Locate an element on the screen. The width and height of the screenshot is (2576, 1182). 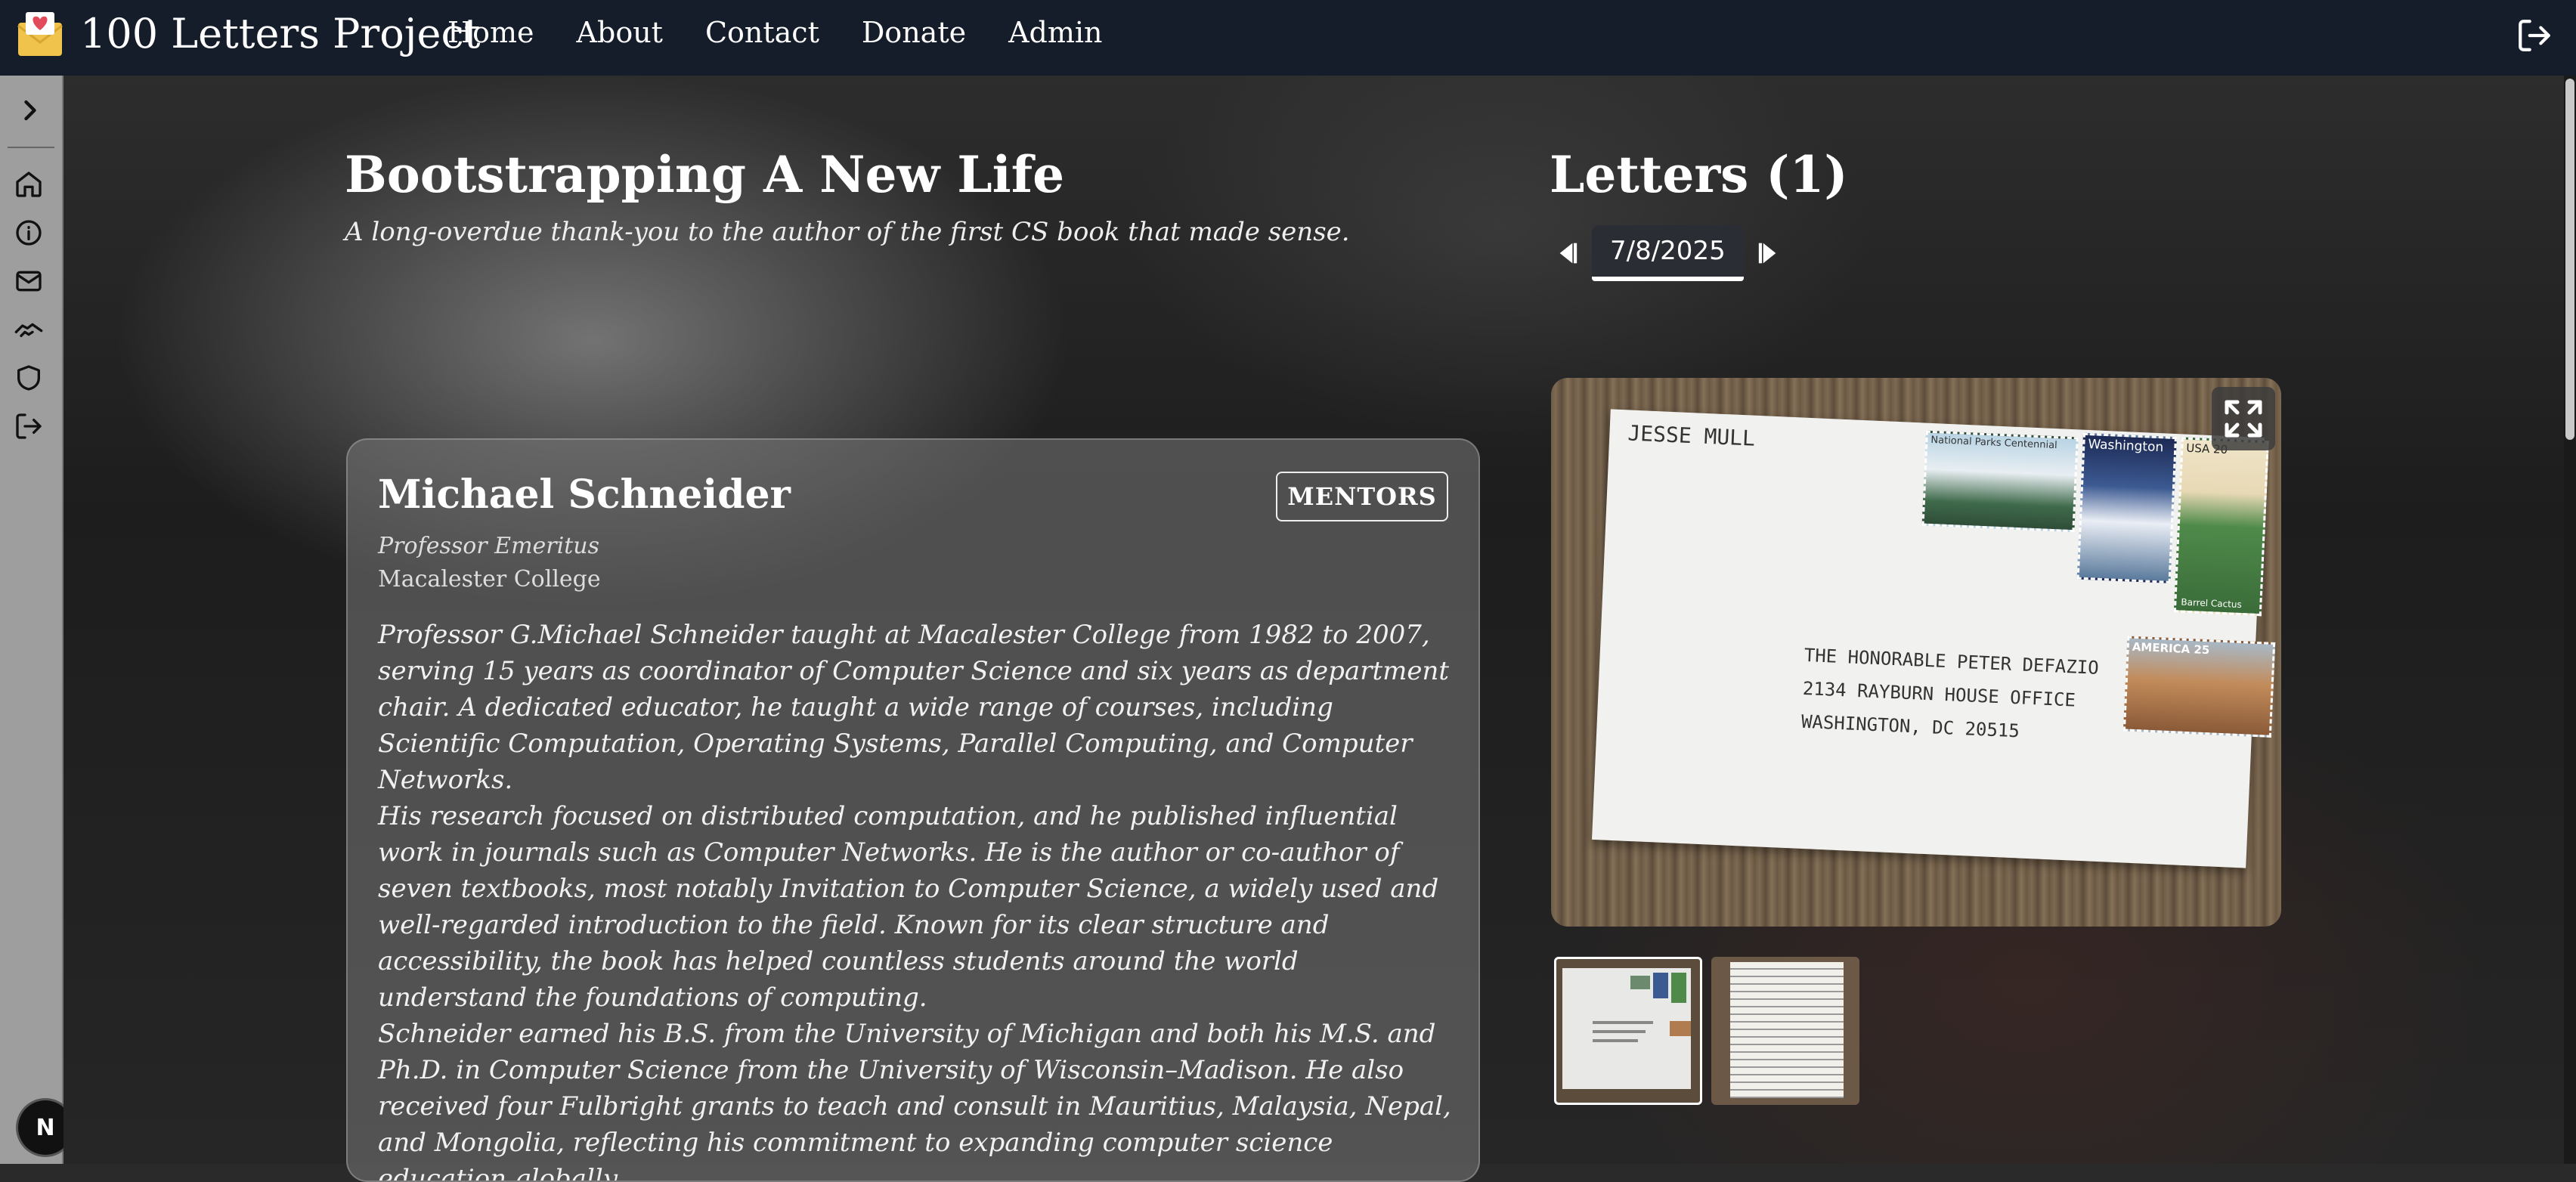
nav-links: Home About Contact Donate Admin is located at coordinates (796, 32).